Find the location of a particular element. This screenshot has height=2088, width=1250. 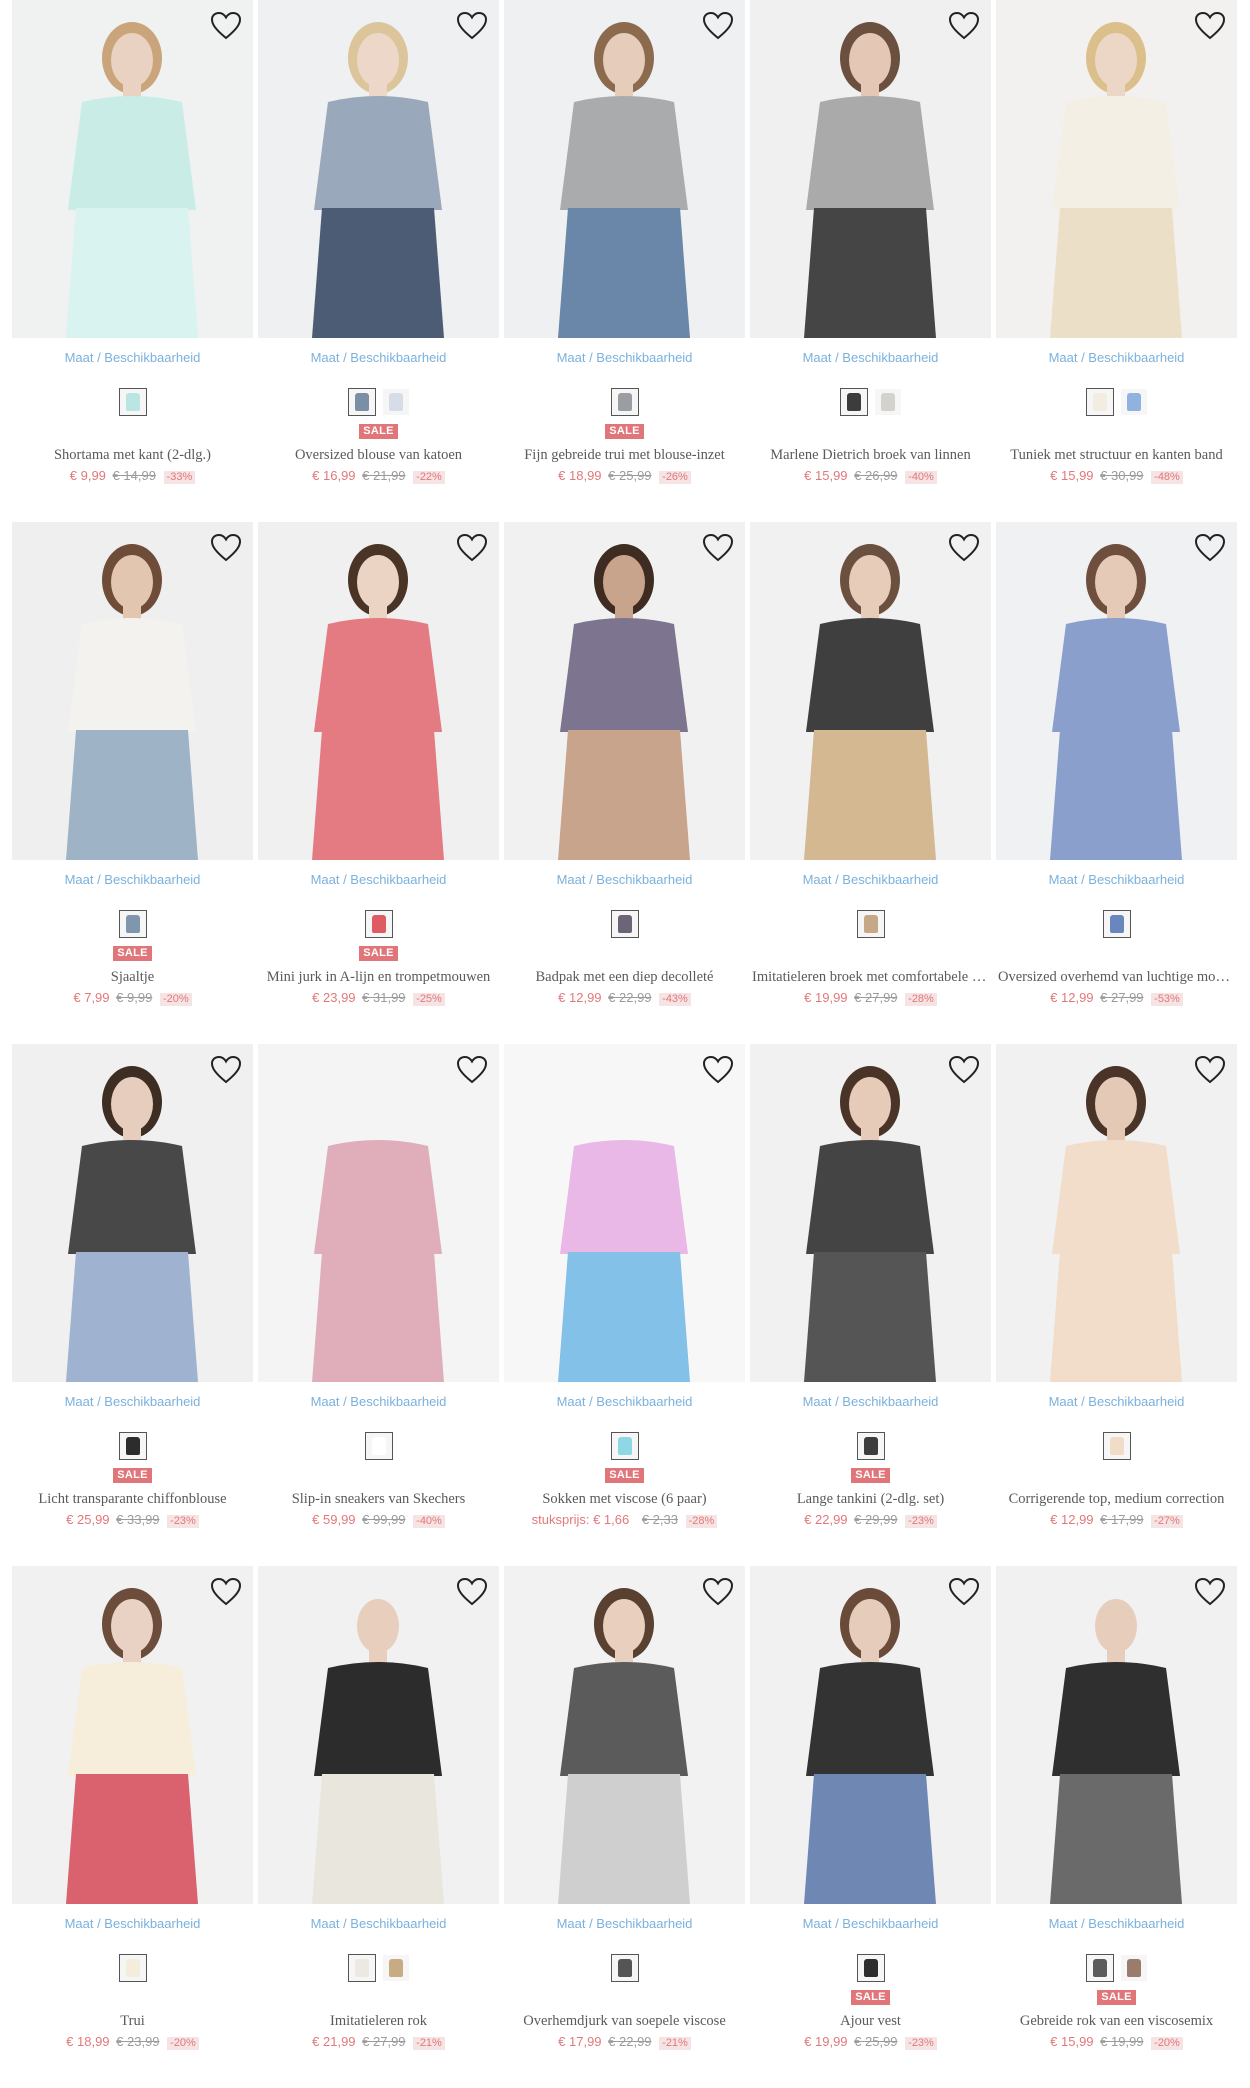

product-name: Marlene Dietrich broek van linnen is located at coordinates (870, 456).